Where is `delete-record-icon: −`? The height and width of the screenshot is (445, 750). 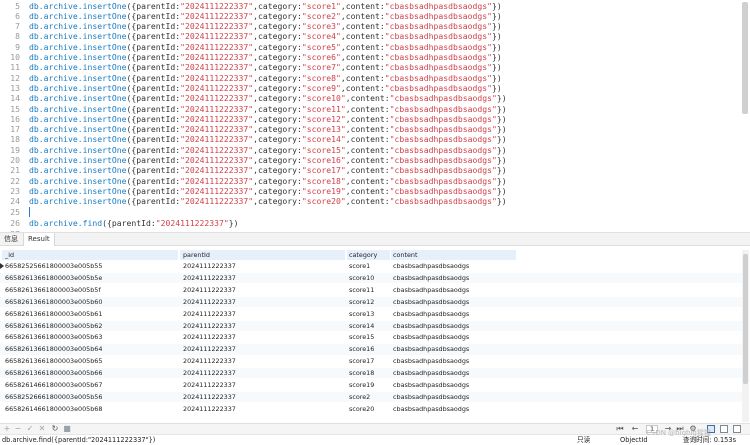 delete-record-icon: − is located at coordinates (18, 429).